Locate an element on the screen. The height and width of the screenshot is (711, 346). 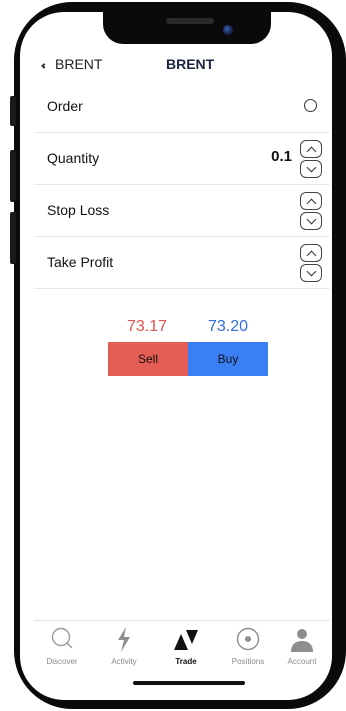
back-button: BRENT is located at coordinates (78, 64).